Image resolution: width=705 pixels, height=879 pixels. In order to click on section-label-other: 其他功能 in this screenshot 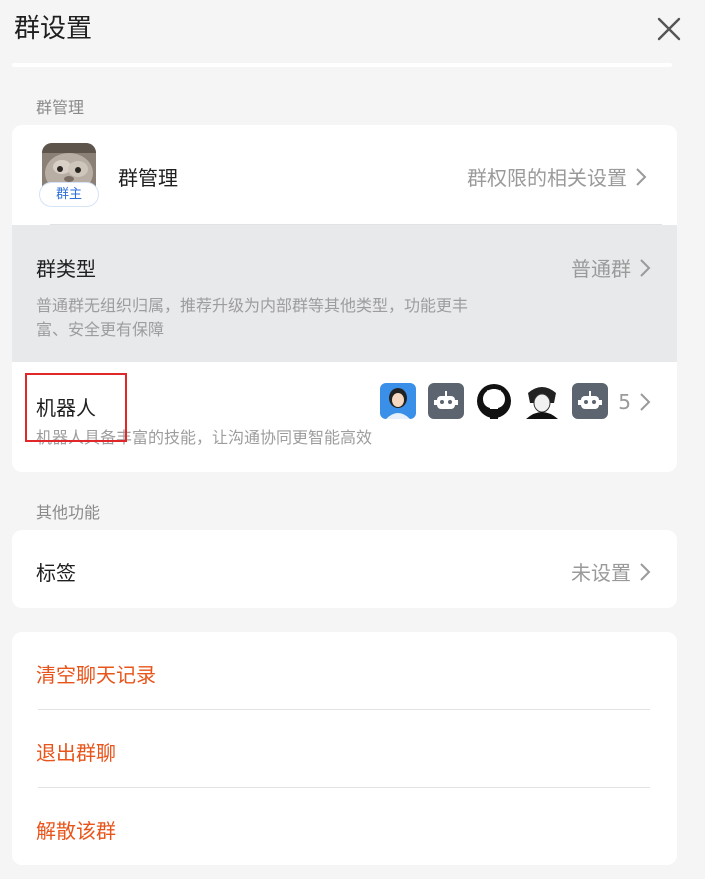, I will do `click(68, 512)`.